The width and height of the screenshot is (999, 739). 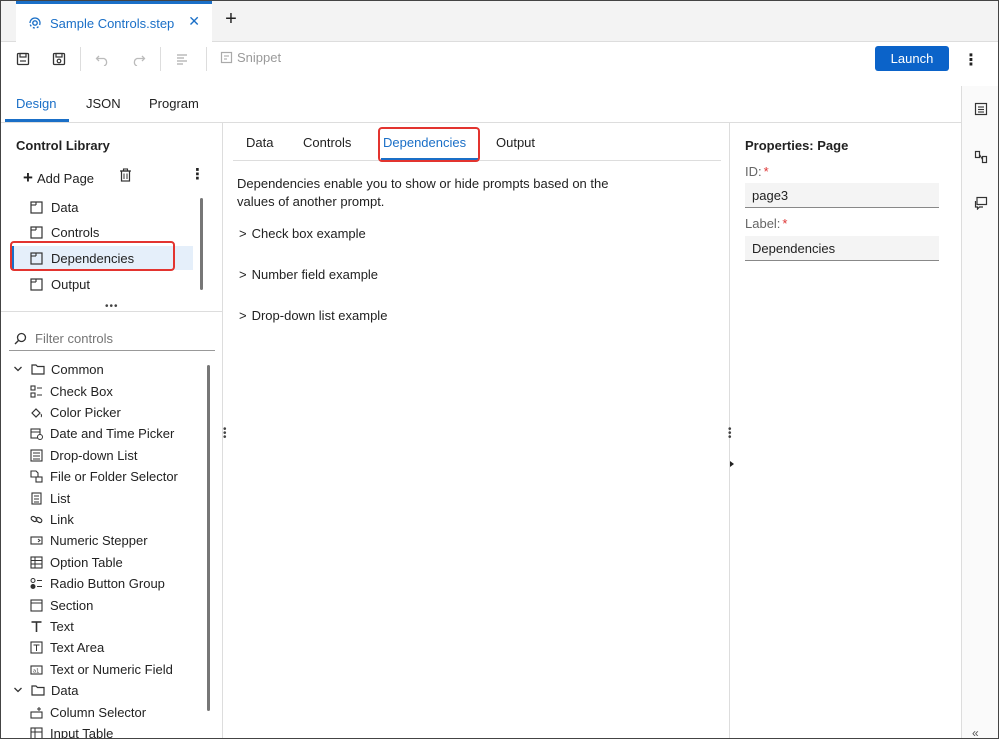 I want to click on dropdown-list-icon, so click(x=36, y=455).